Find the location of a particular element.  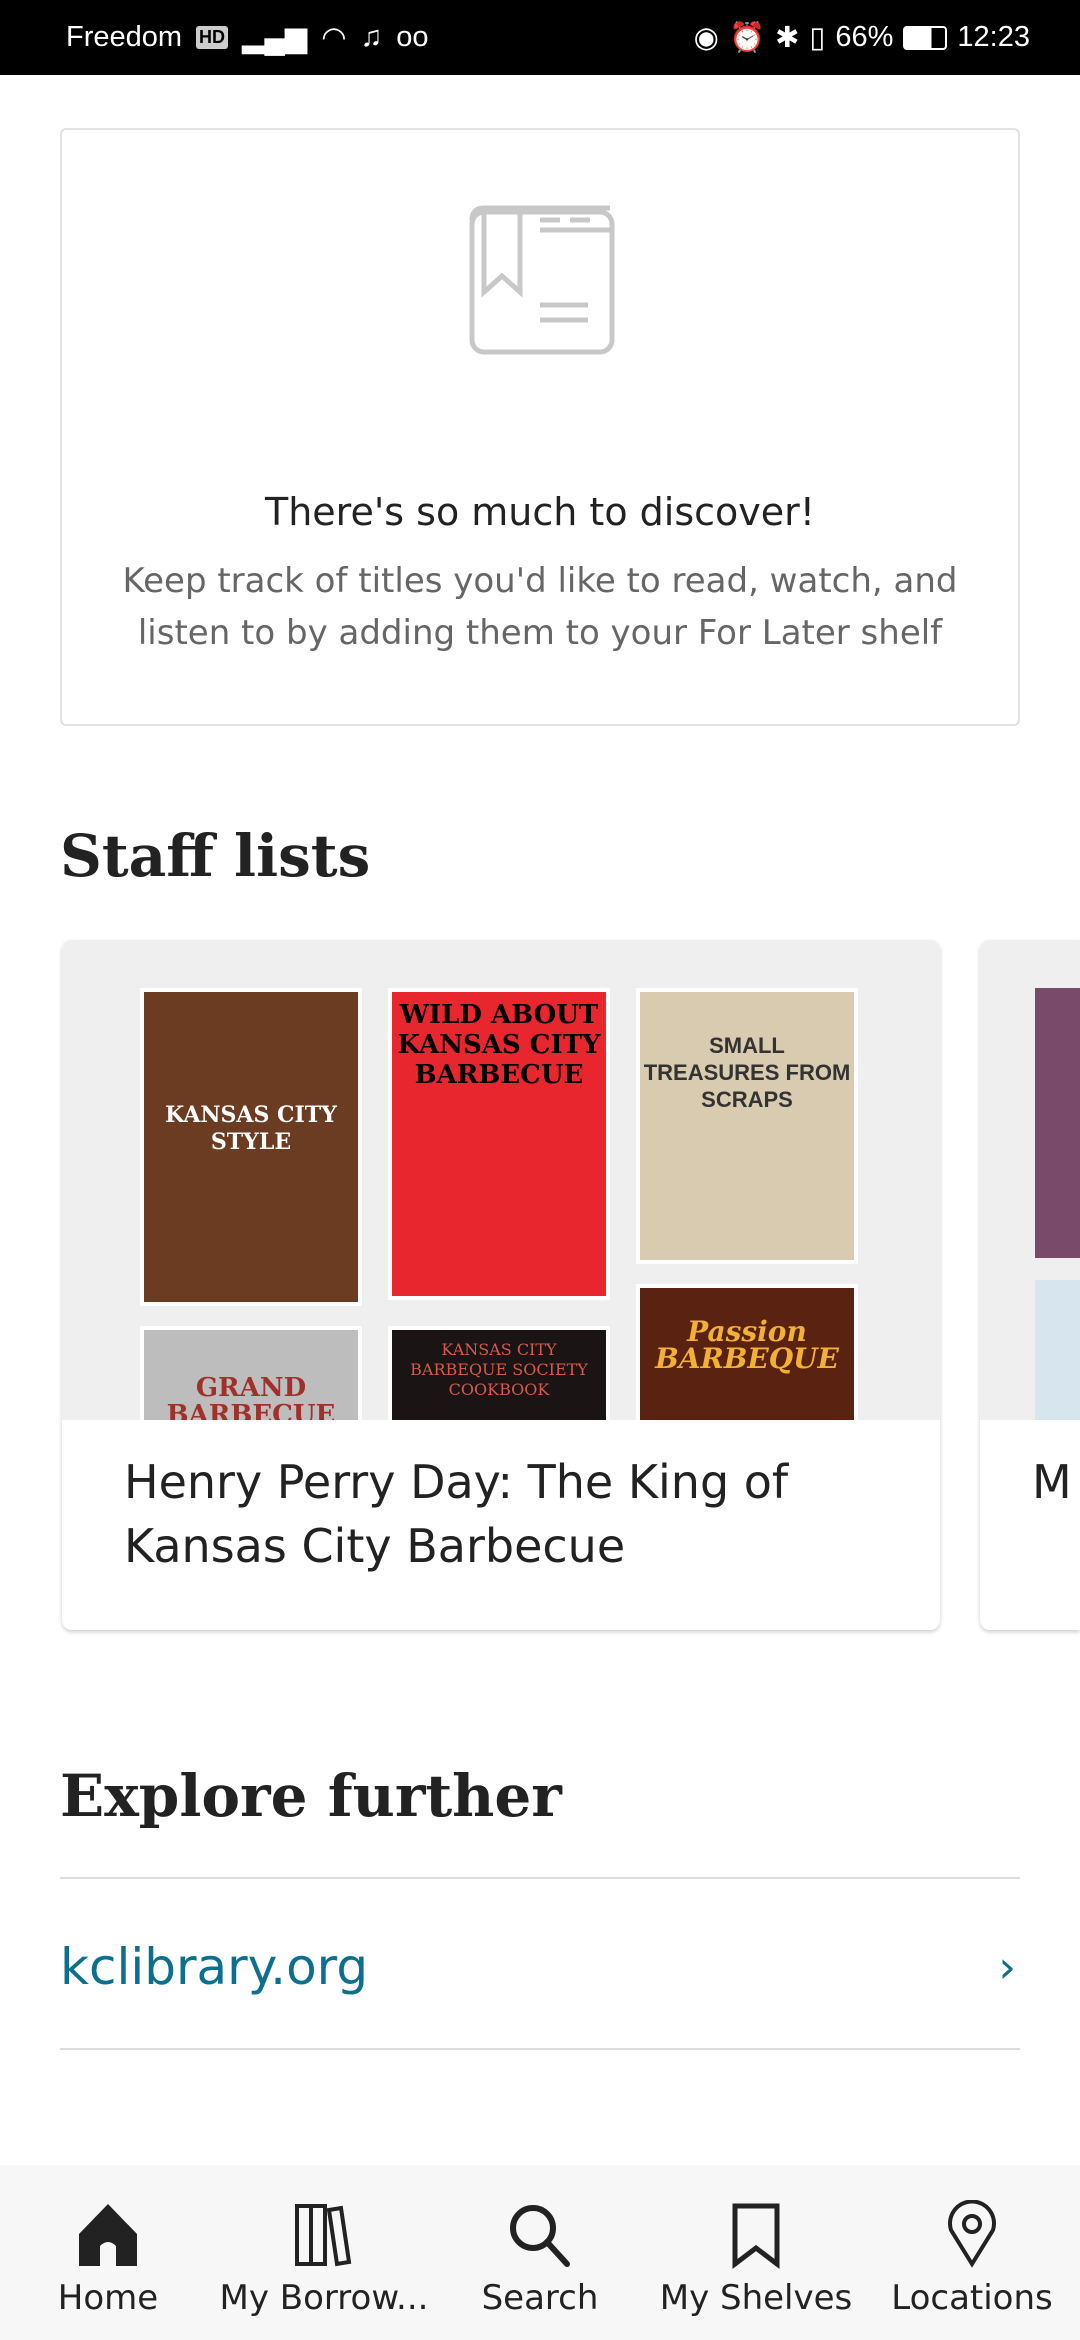

status-bar: Freedom HD ▂▄▆ ◠ ♫ oo ◉ ⏰ ✱ ▯ 66% 12:23 is located at coordinates (540, 37).